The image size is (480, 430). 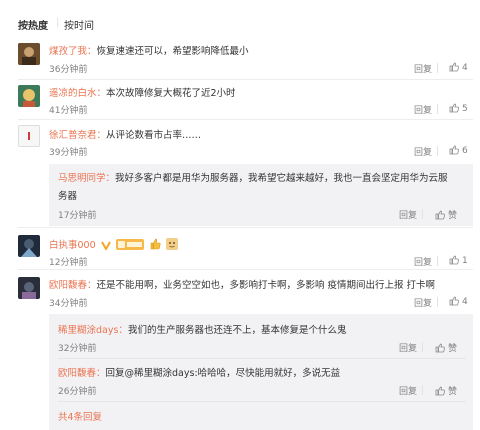 I want to click on reply-author-link: 马思明同学：, so click(x=86, y=178).